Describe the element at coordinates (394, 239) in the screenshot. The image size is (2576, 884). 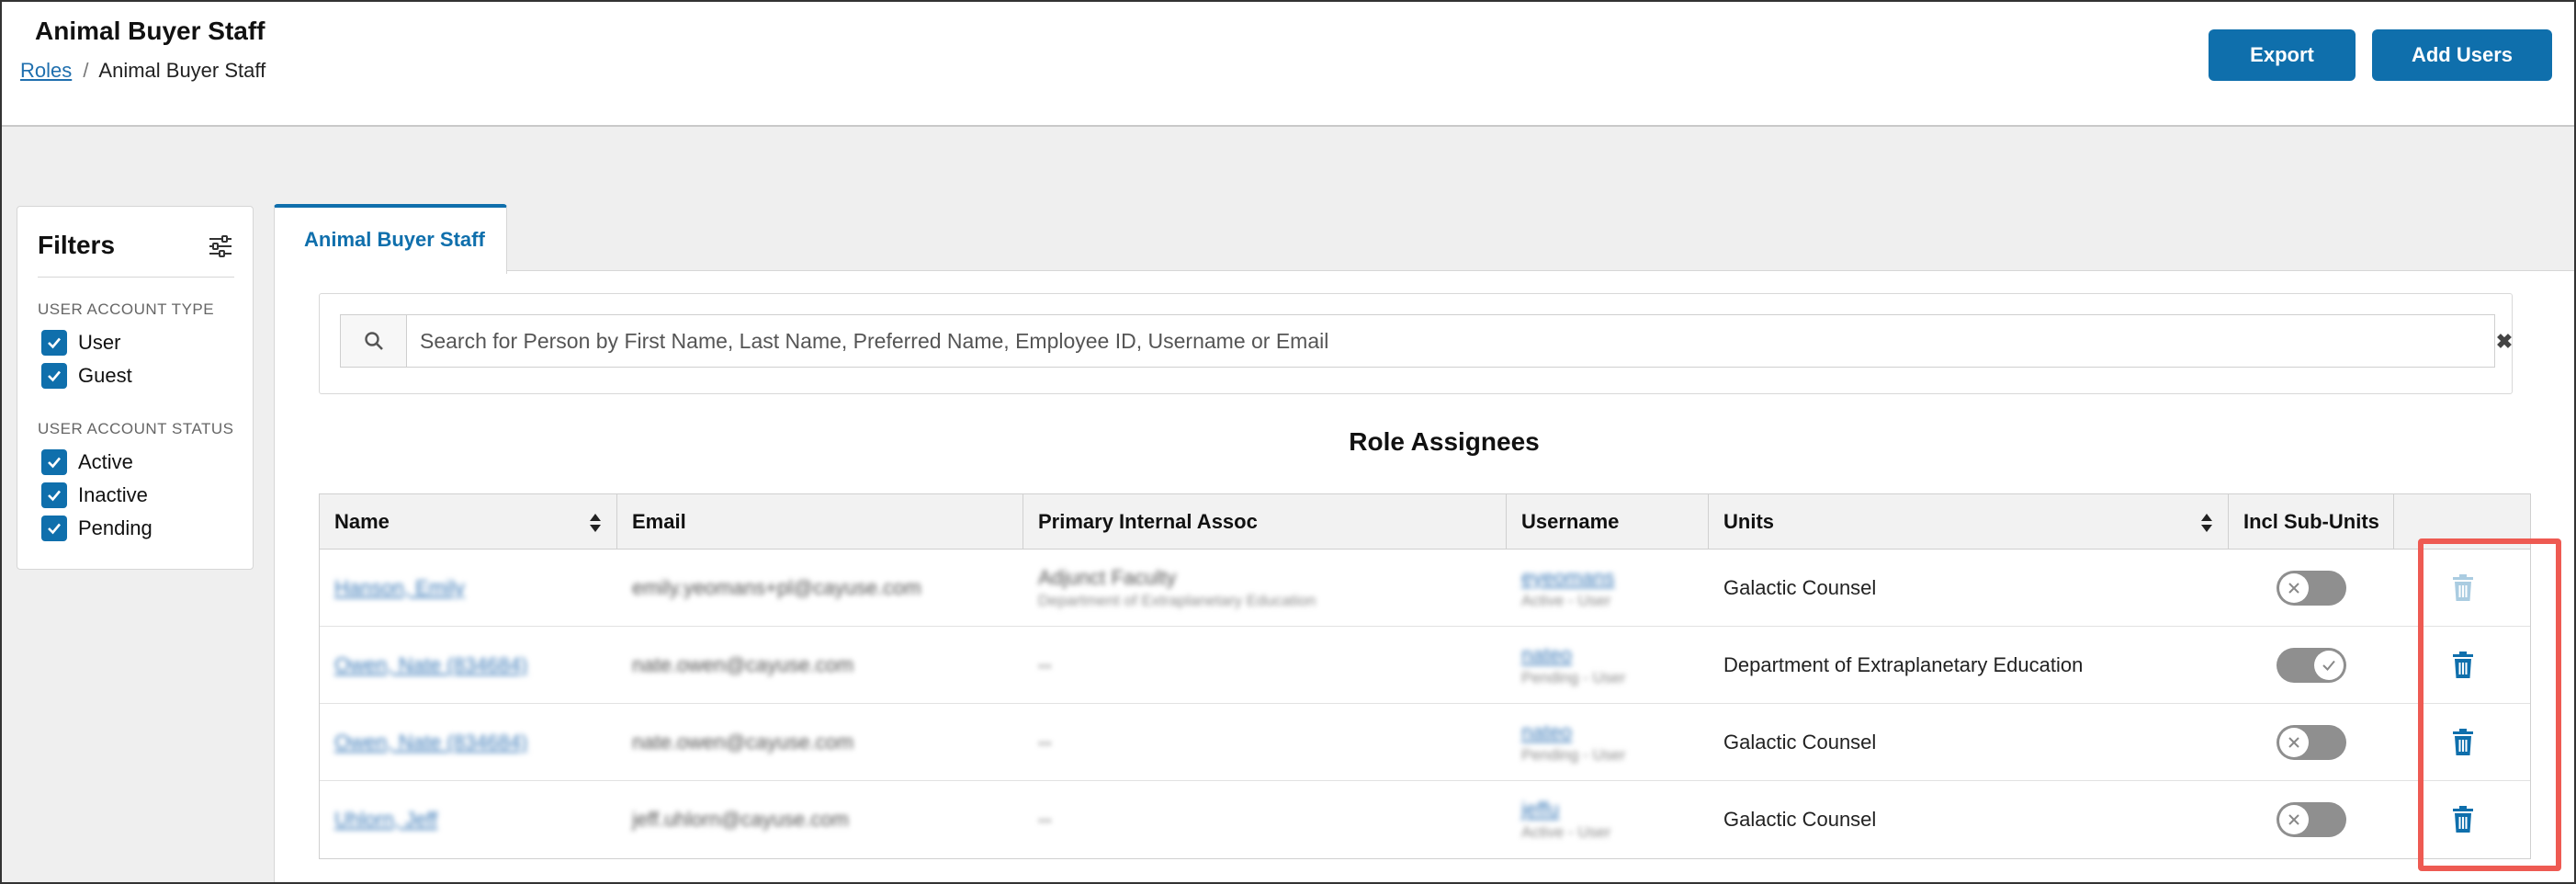
I see `tab-label: Animal Buyer Staff` at that location.